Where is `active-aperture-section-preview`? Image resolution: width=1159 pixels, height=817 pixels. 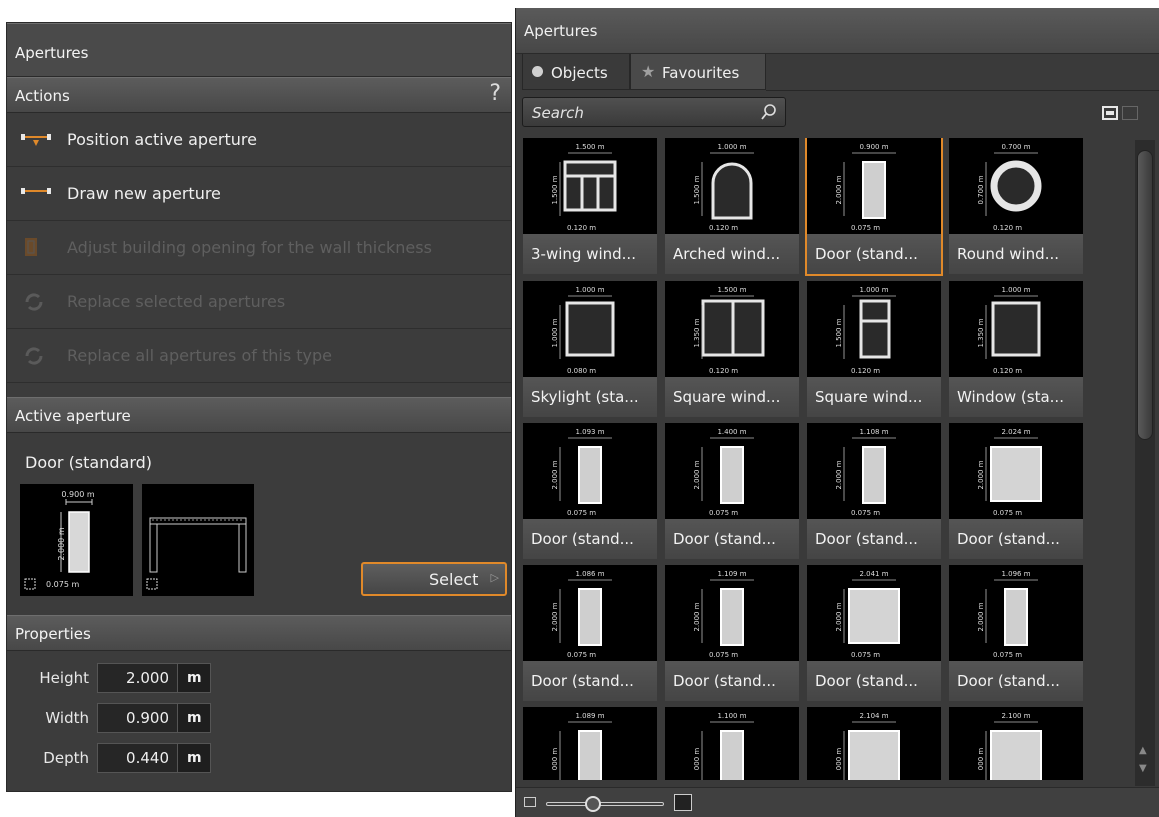 active-aperture-section-preview is located at coordinates (198, 540).